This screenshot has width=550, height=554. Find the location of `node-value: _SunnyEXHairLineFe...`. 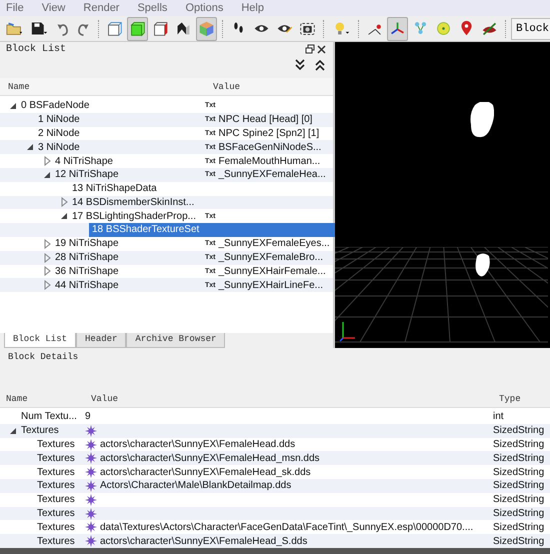

node-value: _SunnyEXHairLineFe... is located at coordinates (271, 285).